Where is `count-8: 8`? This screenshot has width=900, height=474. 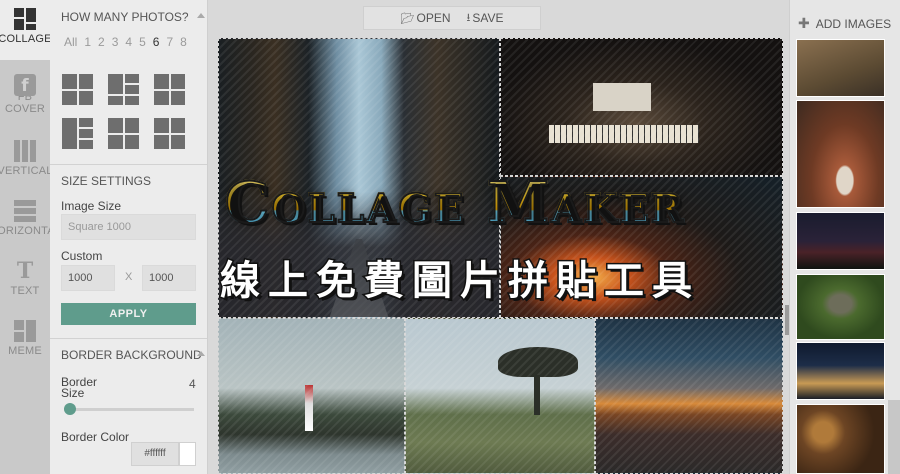
count-8: 8 is located at coordinates (183, 42).